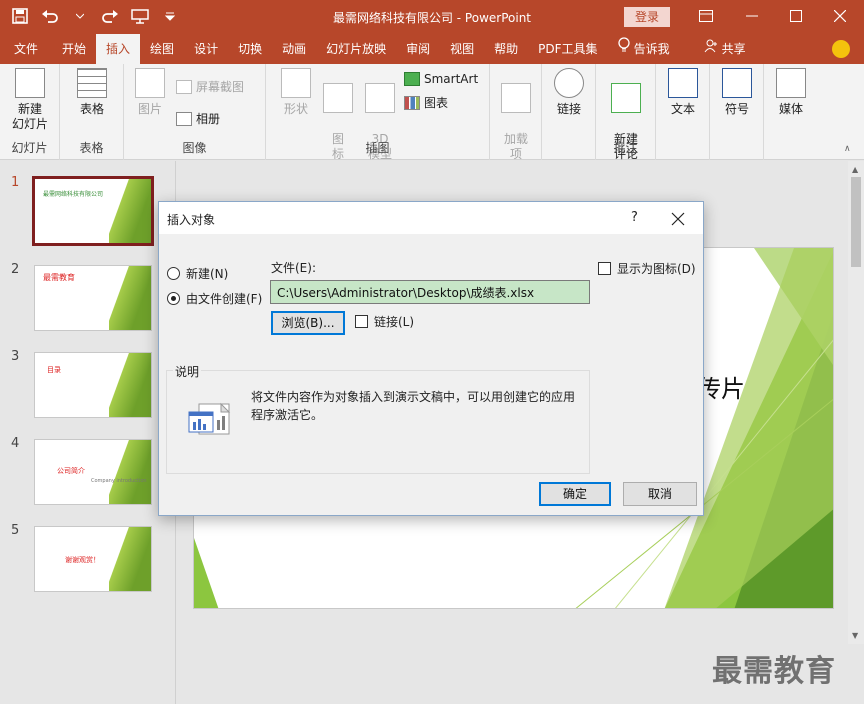 The height and width of the screenshot is (704, 864). I want to click on new-slide-icon, so click(30, 83).